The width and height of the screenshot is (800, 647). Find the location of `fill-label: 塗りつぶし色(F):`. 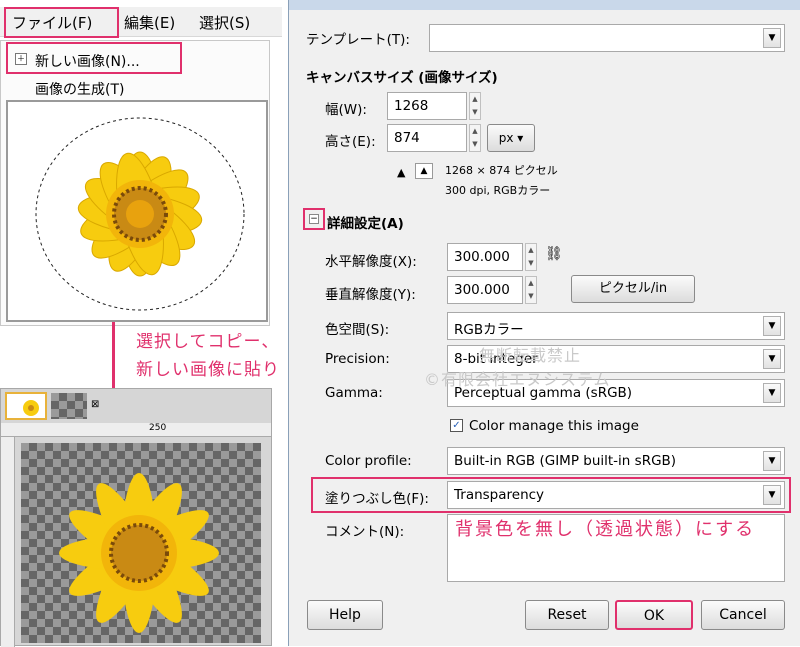

fill-label: 塗りつぶし色(F): is located at coordinates (377, 499).